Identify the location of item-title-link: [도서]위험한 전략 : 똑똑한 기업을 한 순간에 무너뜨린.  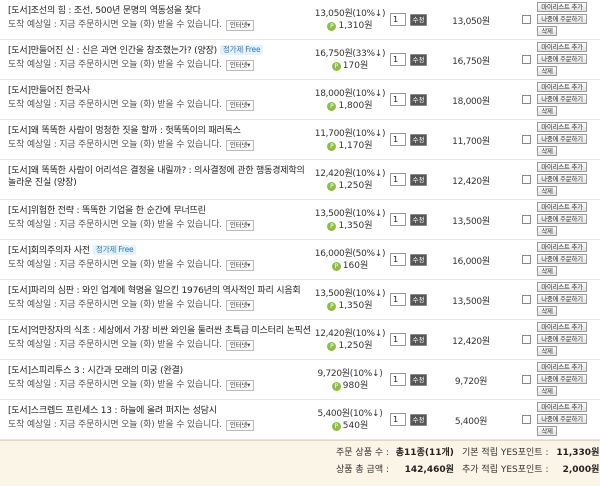
(161, 211).